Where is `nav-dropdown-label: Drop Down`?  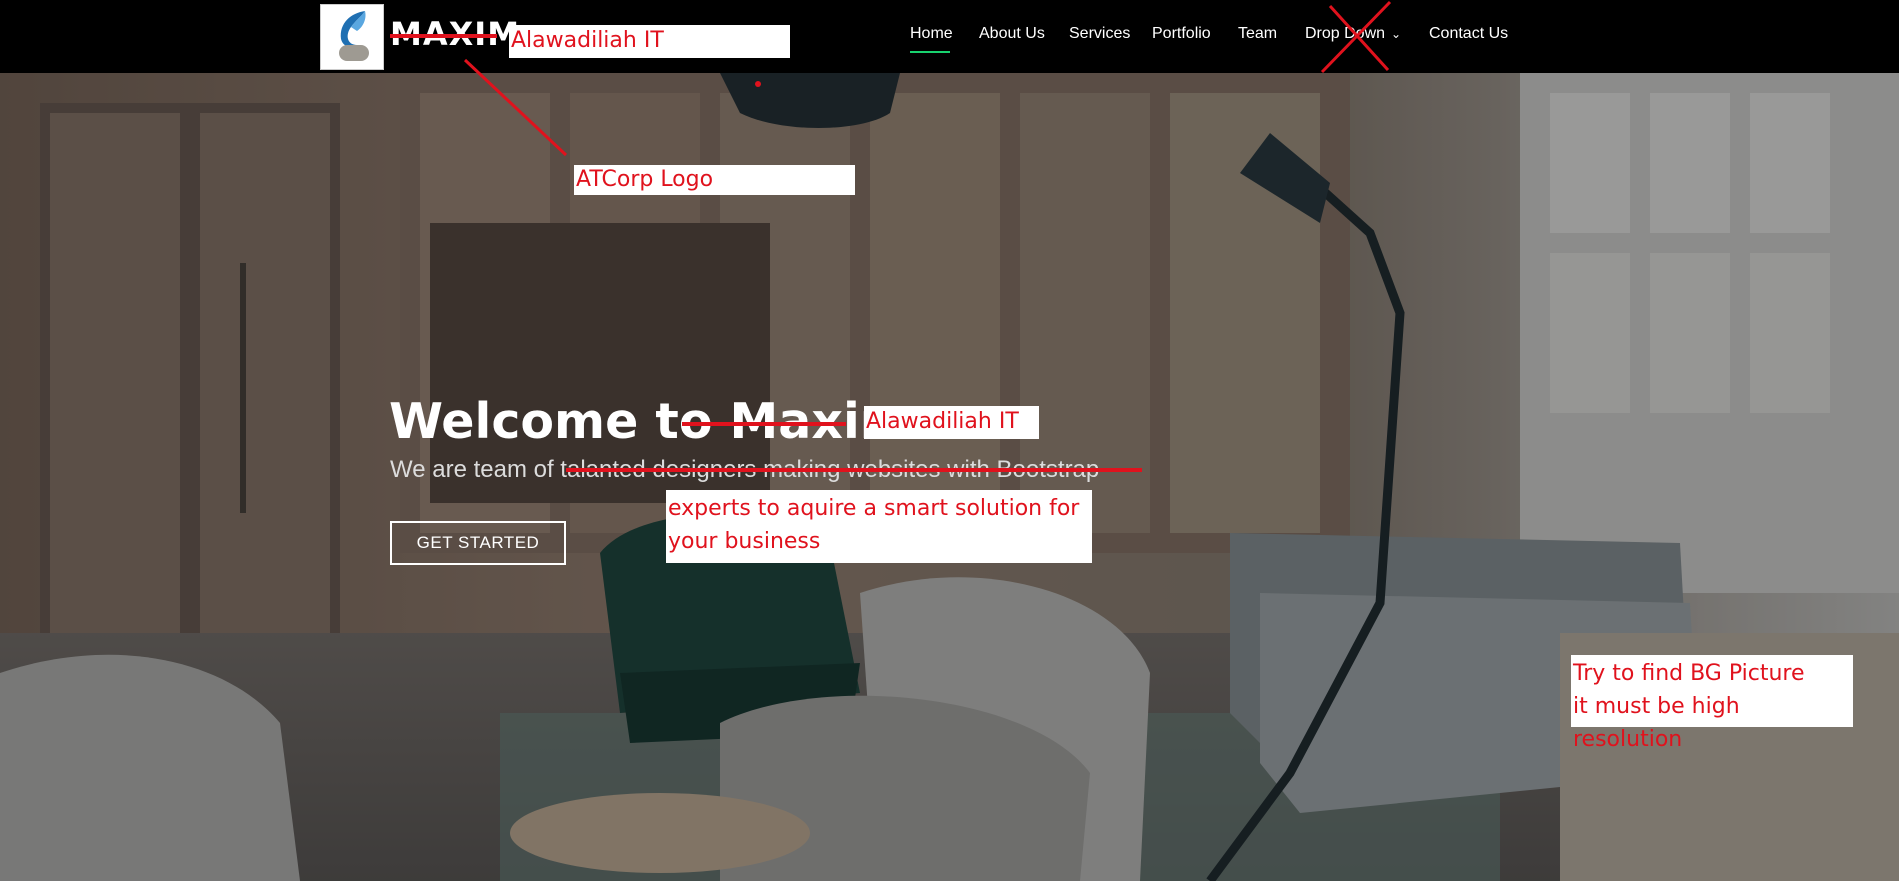
nav-dropdown-label: Drop Down is located at coordinates (1345, 33).